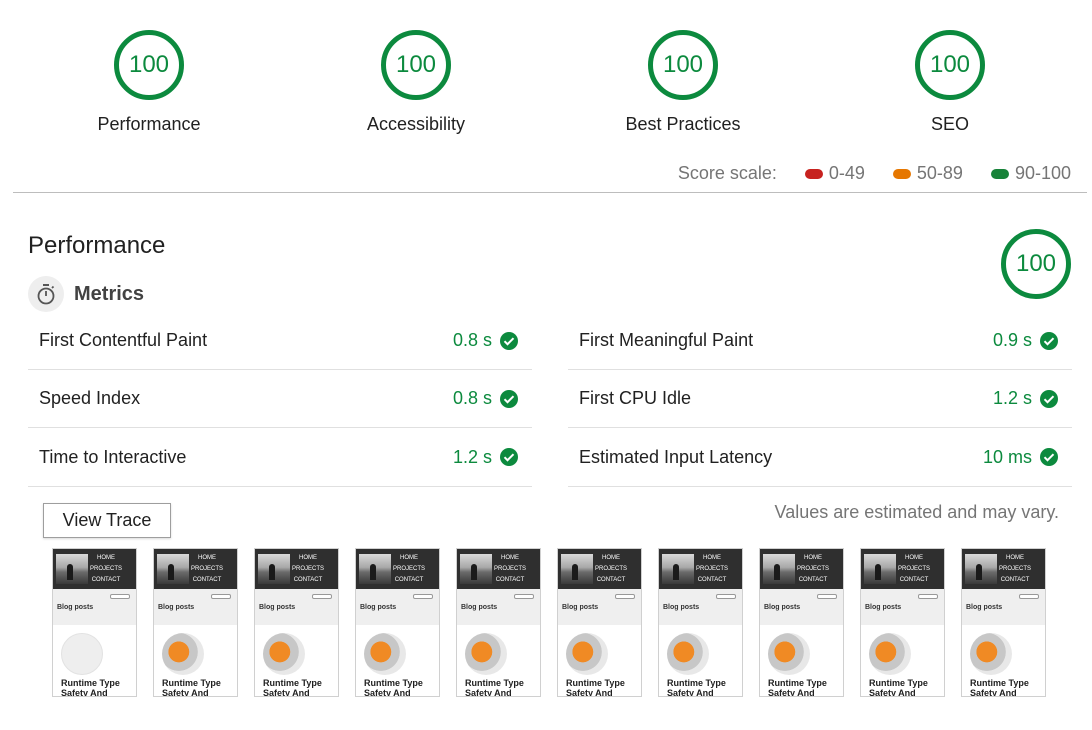 The width and height of the screenshot is (1092, 730). I want to click on score-range-average: 50-89, so click(939, 173).